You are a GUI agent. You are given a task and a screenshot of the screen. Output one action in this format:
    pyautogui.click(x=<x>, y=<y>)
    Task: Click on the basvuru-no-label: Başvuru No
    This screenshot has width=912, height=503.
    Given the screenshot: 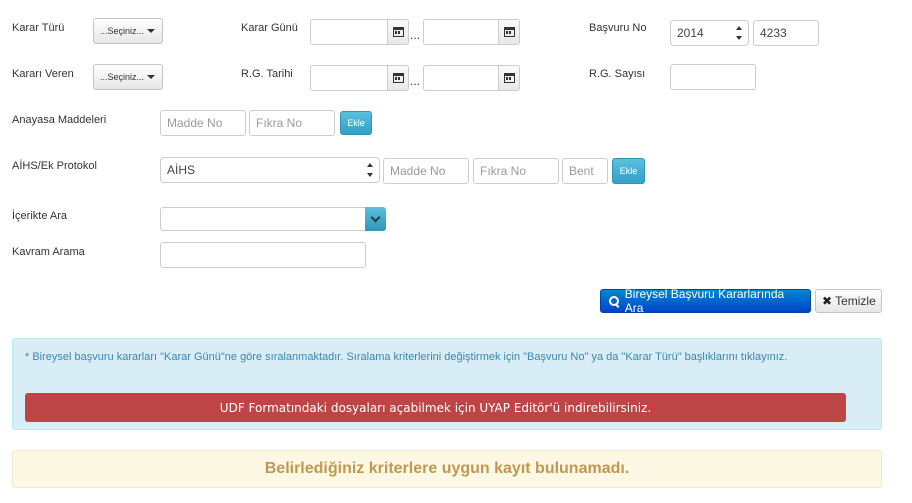 What is the action you would take?
    pyautogui.click(x=618, y=28)
    